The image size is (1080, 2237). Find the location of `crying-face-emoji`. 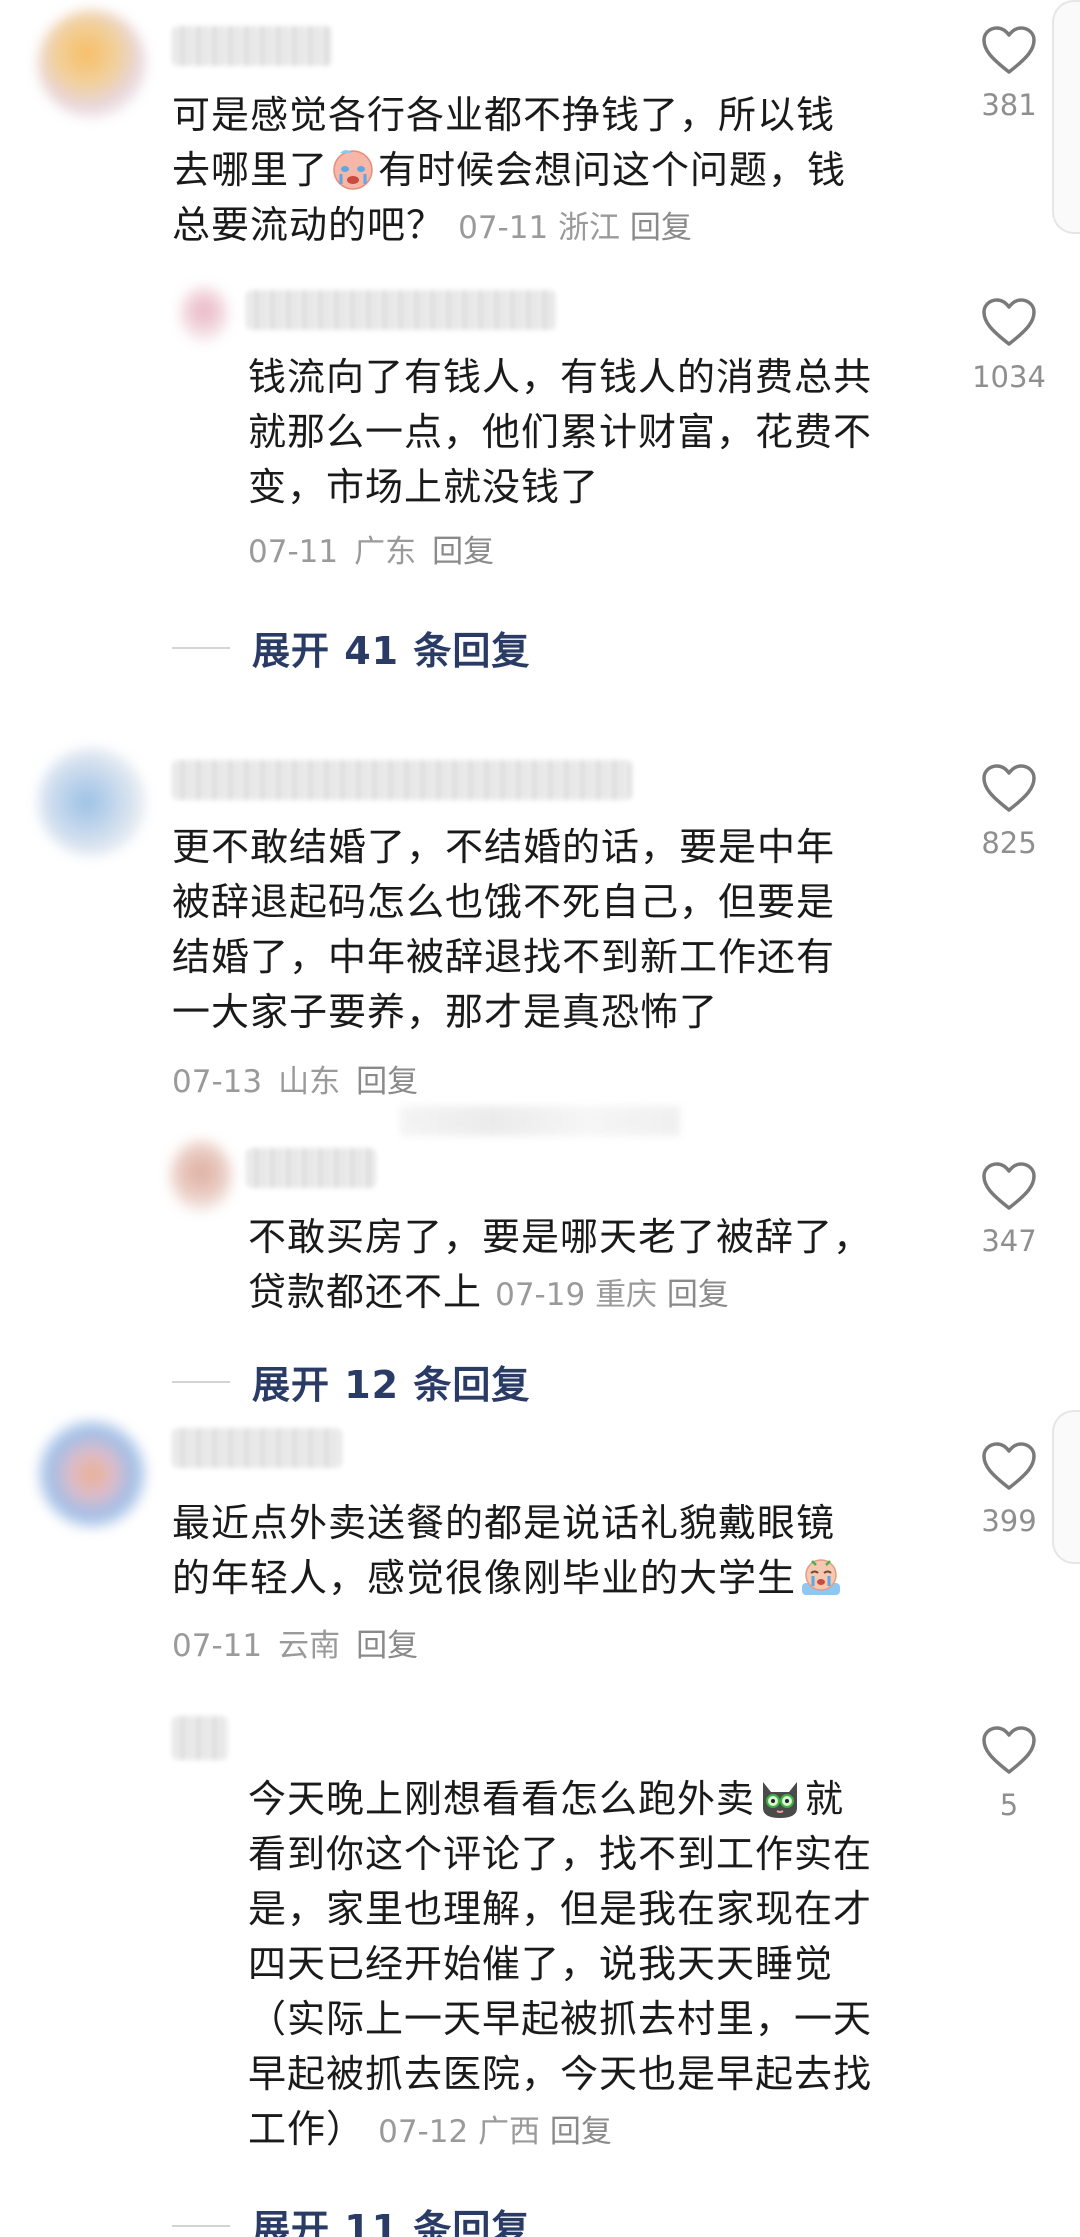

crying-face-emoji is located at coordinates (353, 170).